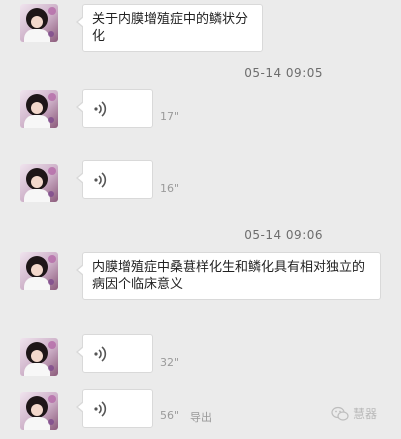 The height and width of the screenshot is (439, 401). I want to click on text-message-bubble: 关于内膜增殖症中的鳞状分化, so click(169, 28).